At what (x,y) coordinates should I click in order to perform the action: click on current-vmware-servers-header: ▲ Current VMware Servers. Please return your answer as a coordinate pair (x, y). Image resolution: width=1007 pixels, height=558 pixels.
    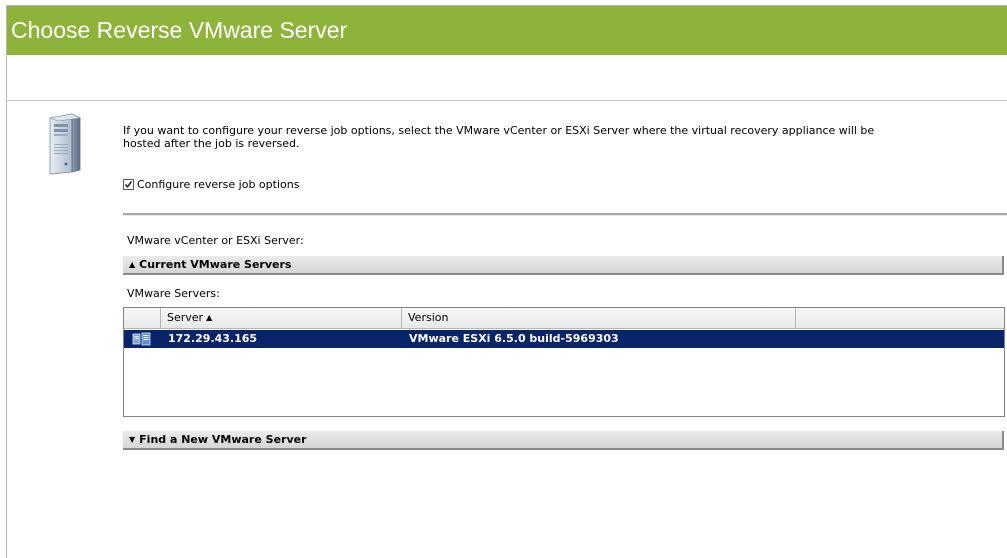
    Looking at the image, I should click on (563, 265).